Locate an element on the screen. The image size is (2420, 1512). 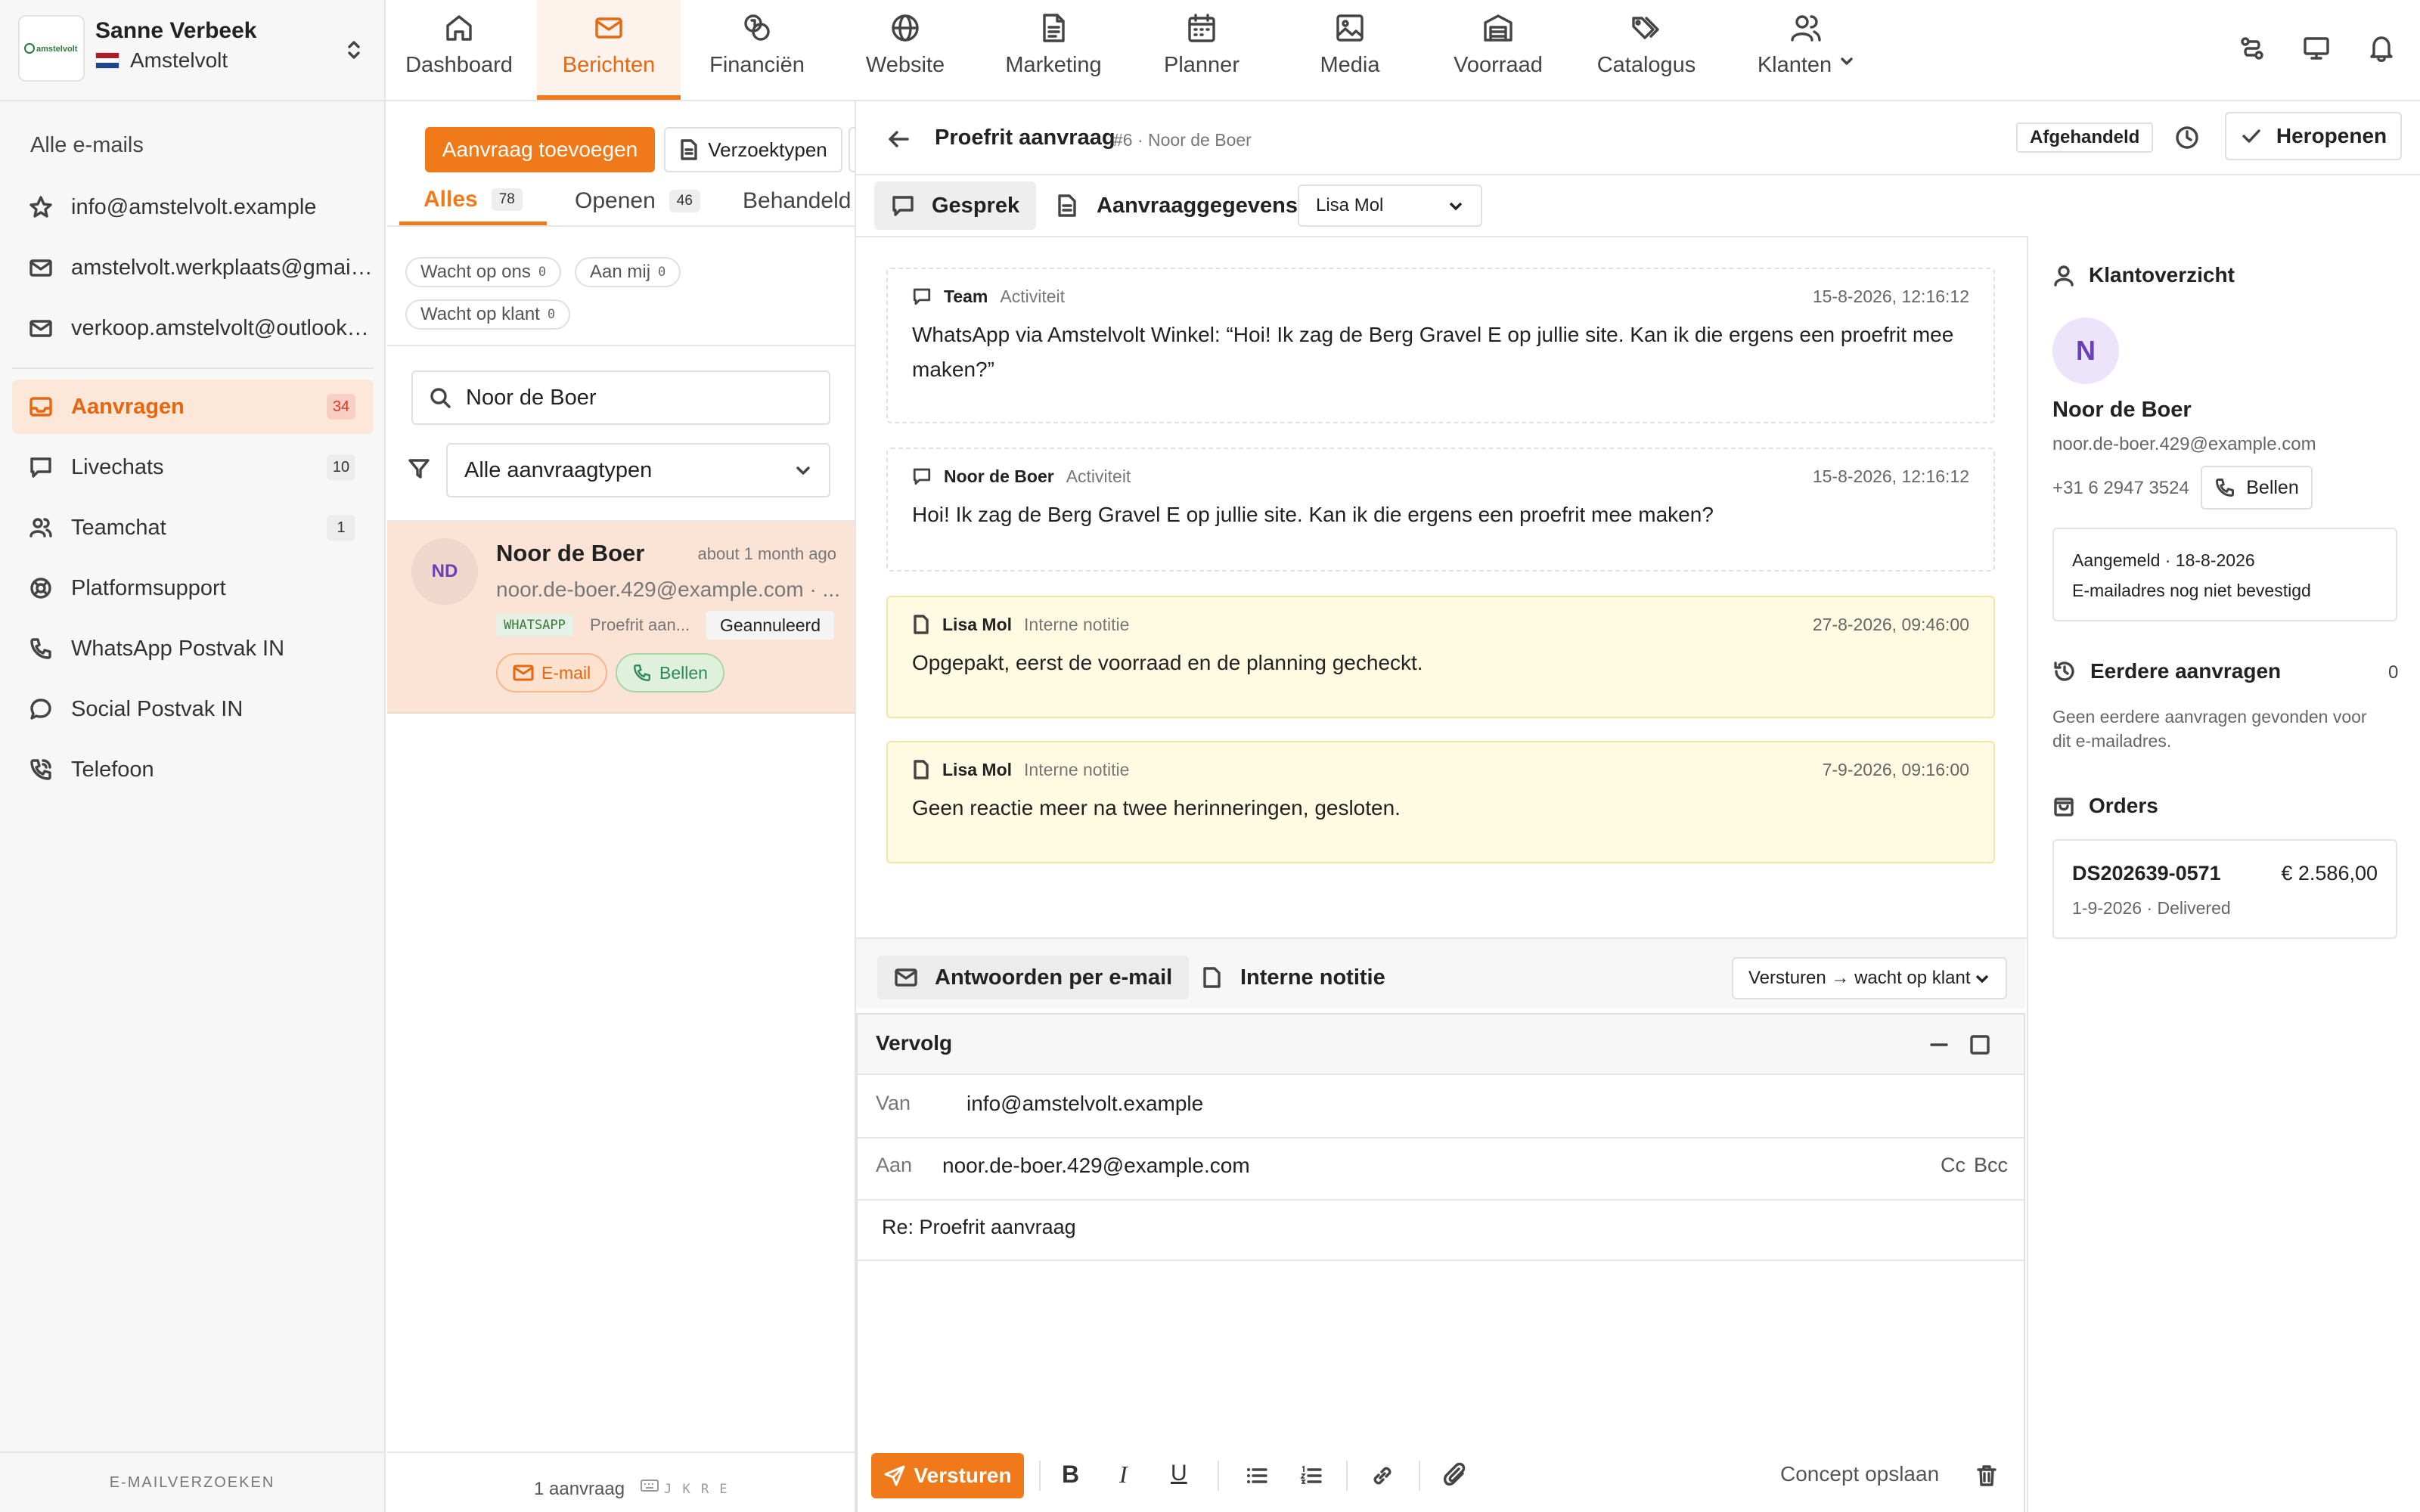
filter-chip-wacht-op-ons: Wacht op ons 0 is located at coordinates (483, 272).